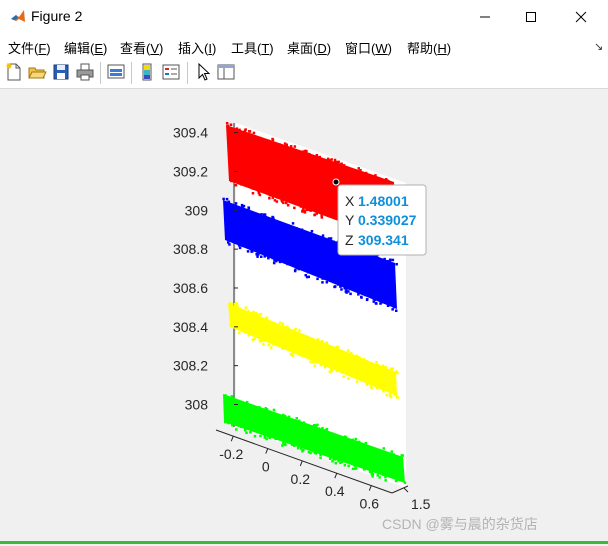  What do you see at coordinates (190, 288) in the screenshot?
I see `z-tick-label: 308.6` at bounding box center [190, 288].